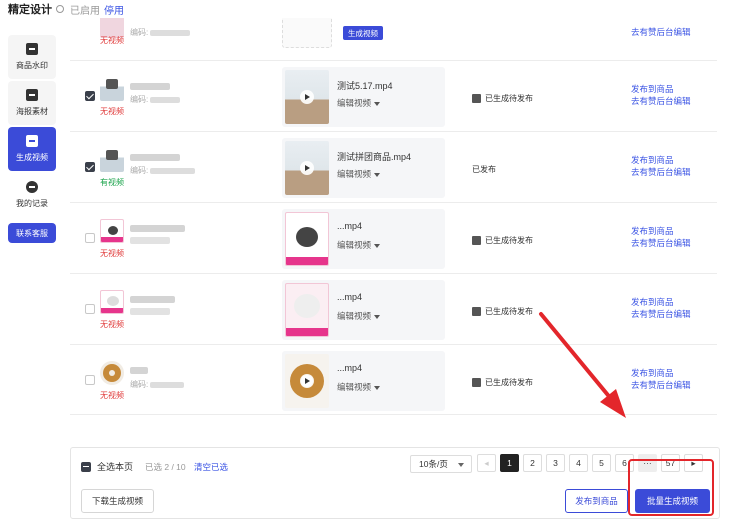  What do you see at coordinates (624, 463) in the screenshot?
I see `page-button: 6` at bounding box center [624, 463].